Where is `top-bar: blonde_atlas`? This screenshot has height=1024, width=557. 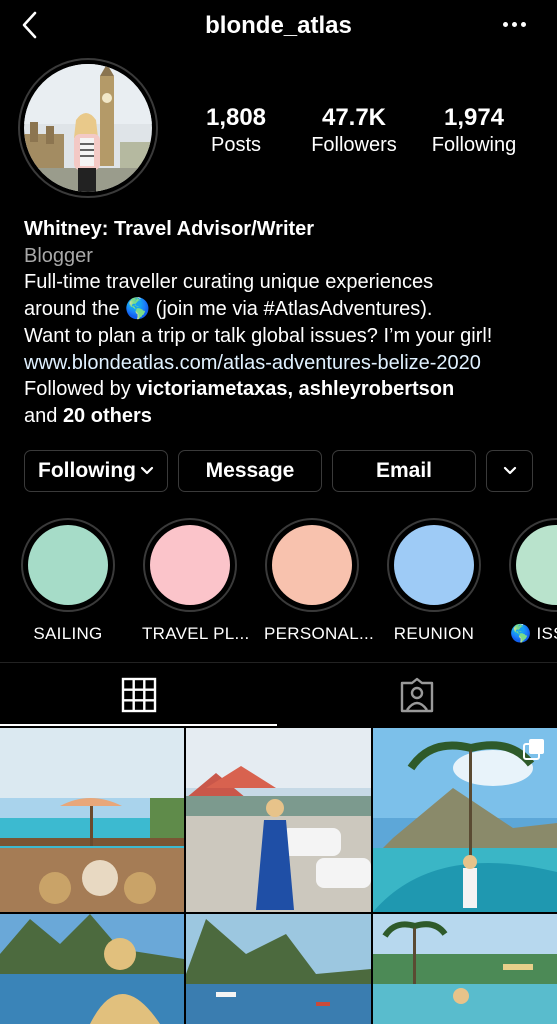
top-bar: blonde_atlas is located at coordinates (278, 26).